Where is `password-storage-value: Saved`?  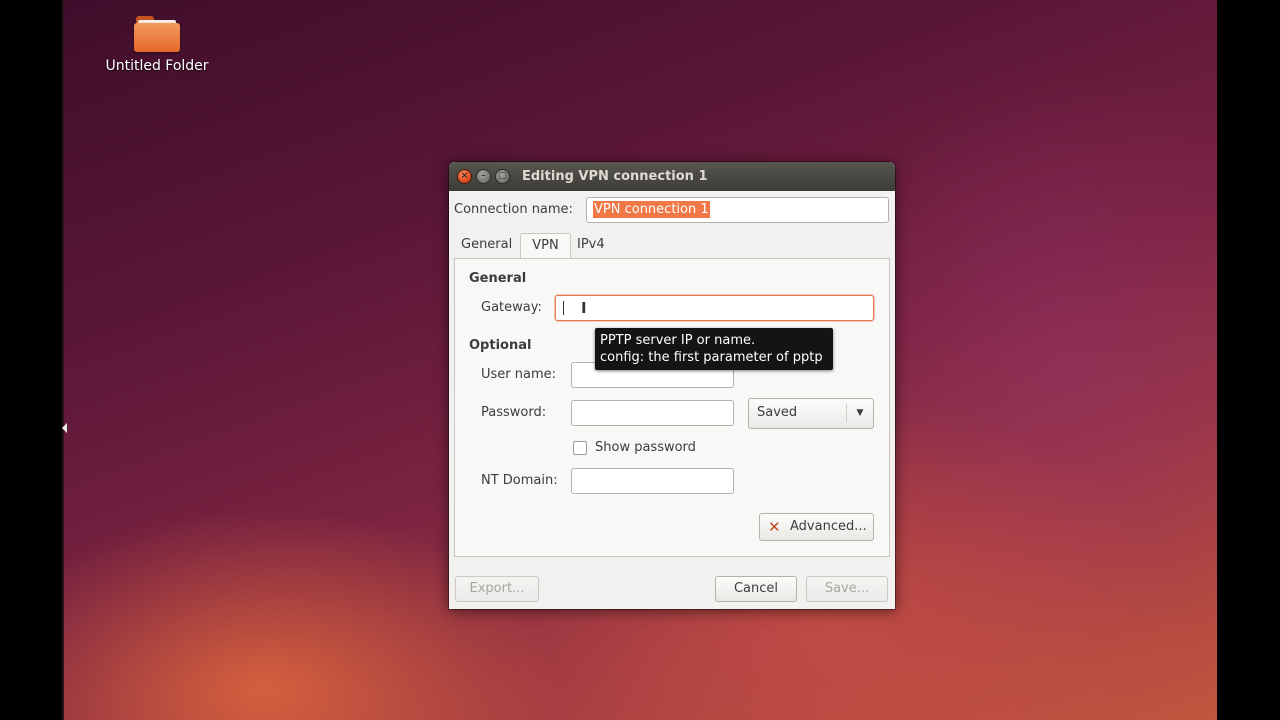 password-storage-value: Saved is located at coordinates (777, 412).